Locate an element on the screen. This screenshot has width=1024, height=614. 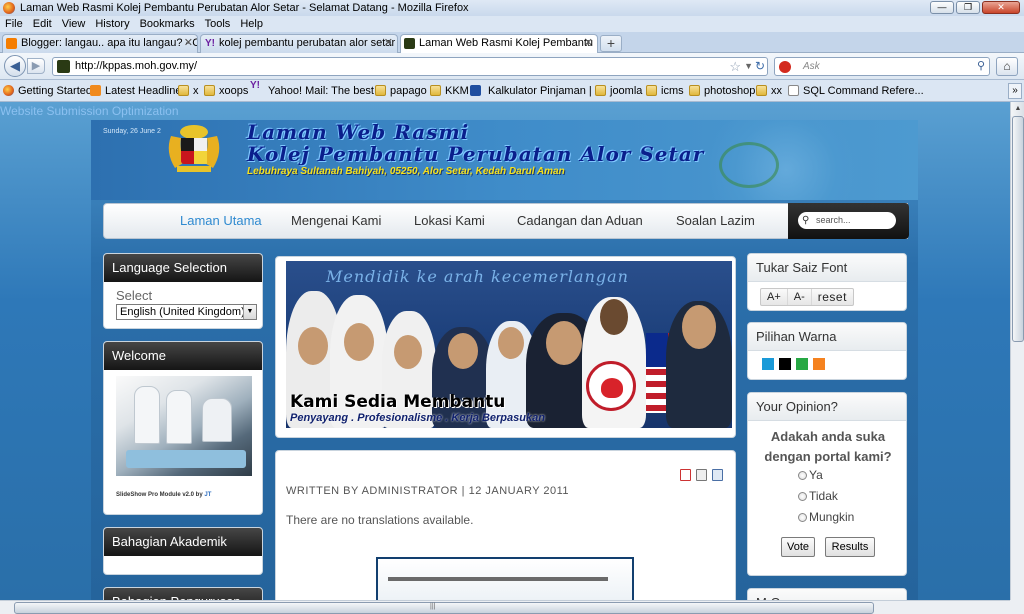
folder-icon is located at coordinates (600, 90).